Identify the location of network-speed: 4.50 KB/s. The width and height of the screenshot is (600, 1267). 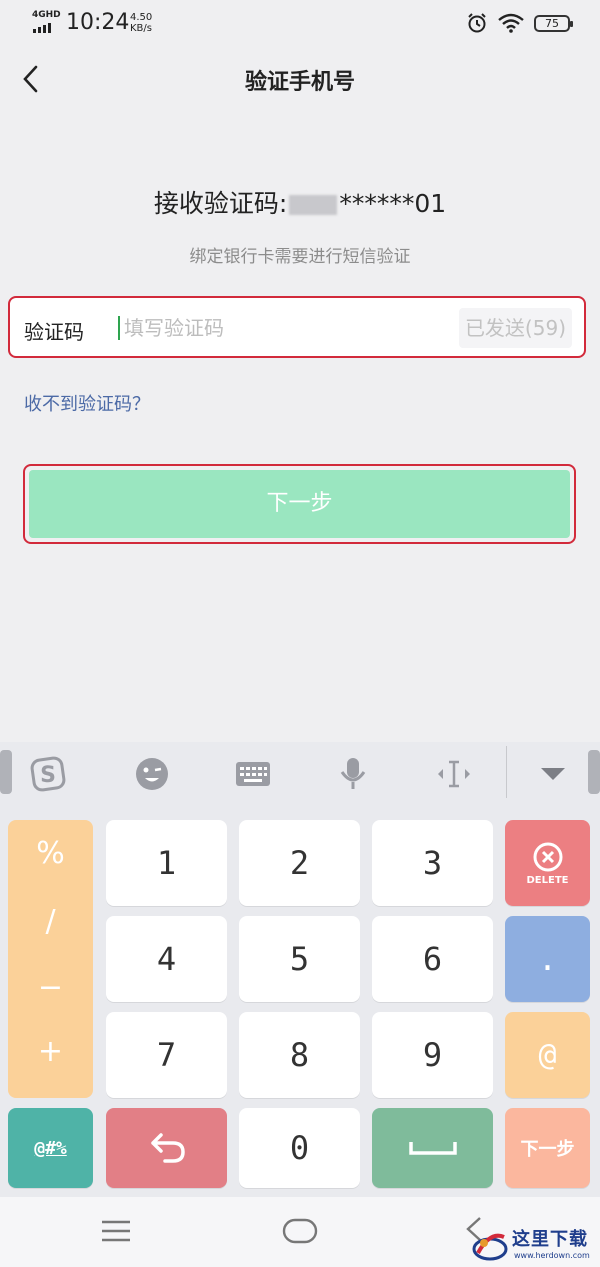
(141, 23).